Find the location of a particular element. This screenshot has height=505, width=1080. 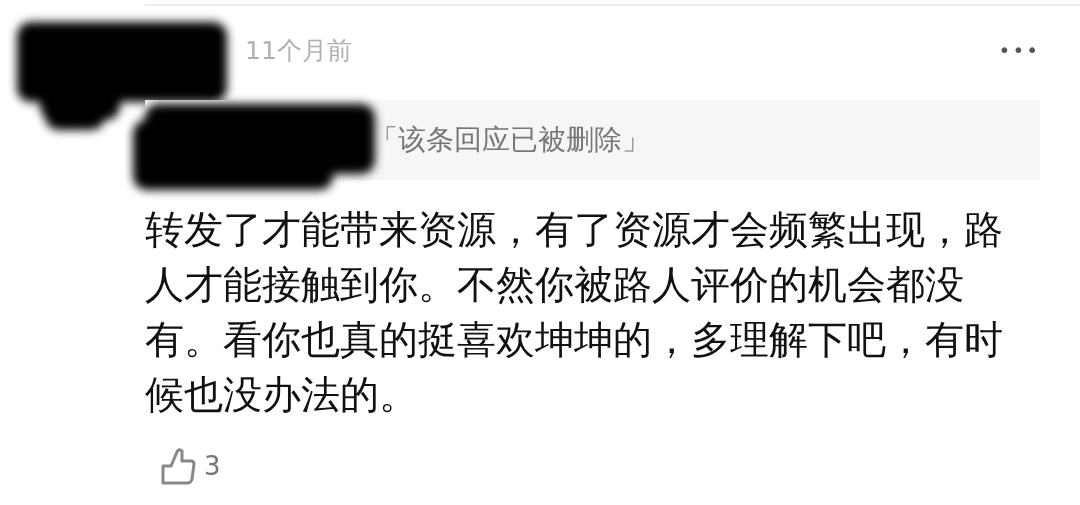

like-count: 3 is located at coordinates (212, 466).